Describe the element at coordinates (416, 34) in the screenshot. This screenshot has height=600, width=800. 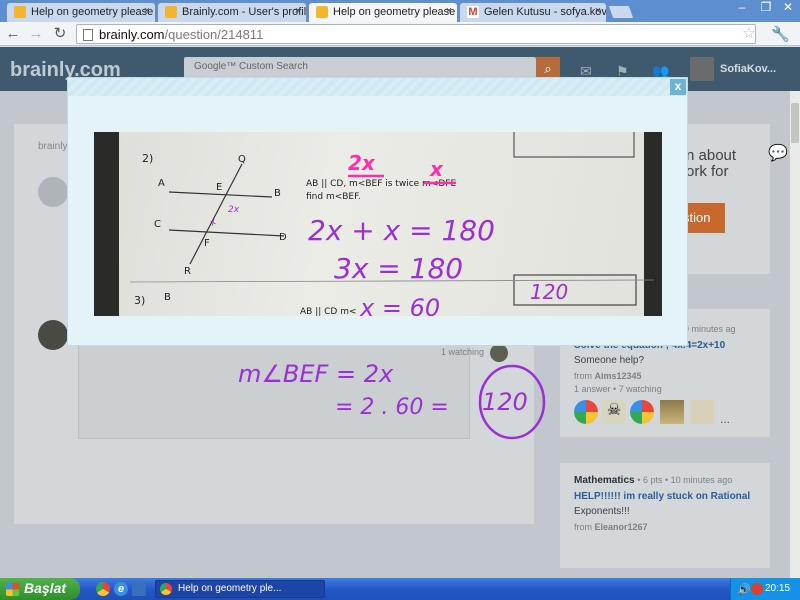
I see `address-bar: brainly.com/question/214811` at that location.